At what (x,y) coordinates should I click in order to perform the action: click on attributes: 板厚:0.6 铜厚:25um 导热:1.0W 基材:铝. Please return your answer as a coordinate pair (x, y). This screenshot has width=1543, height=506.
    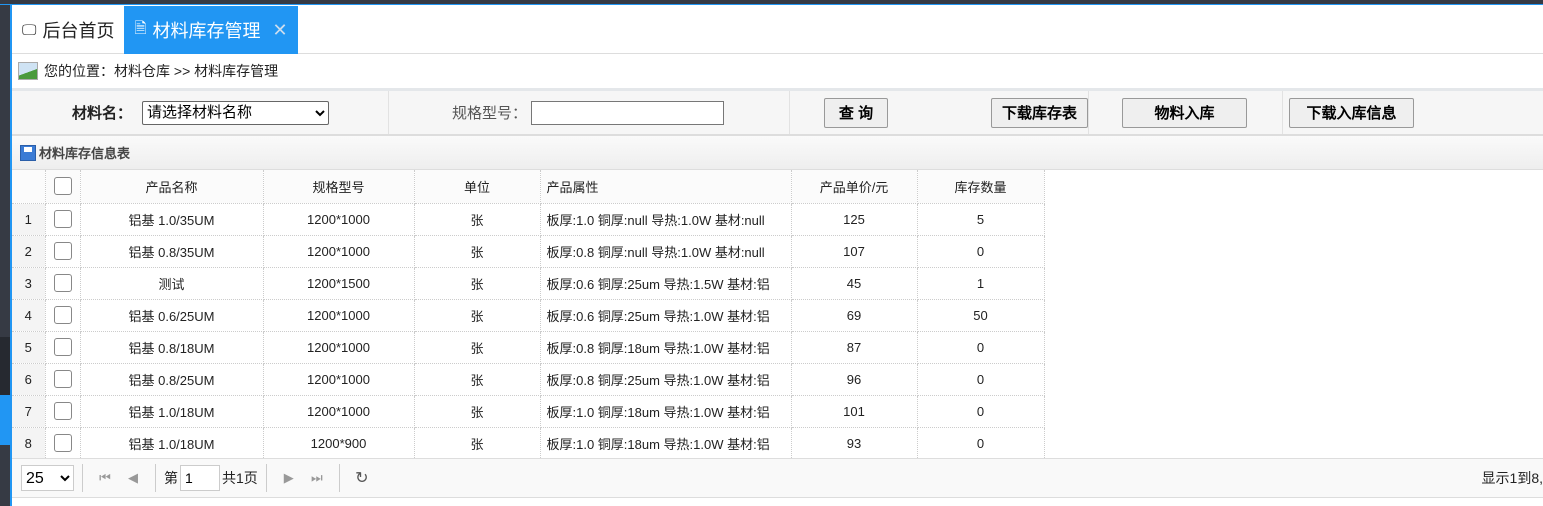
    Looking at the image, I should click on (666, 315).